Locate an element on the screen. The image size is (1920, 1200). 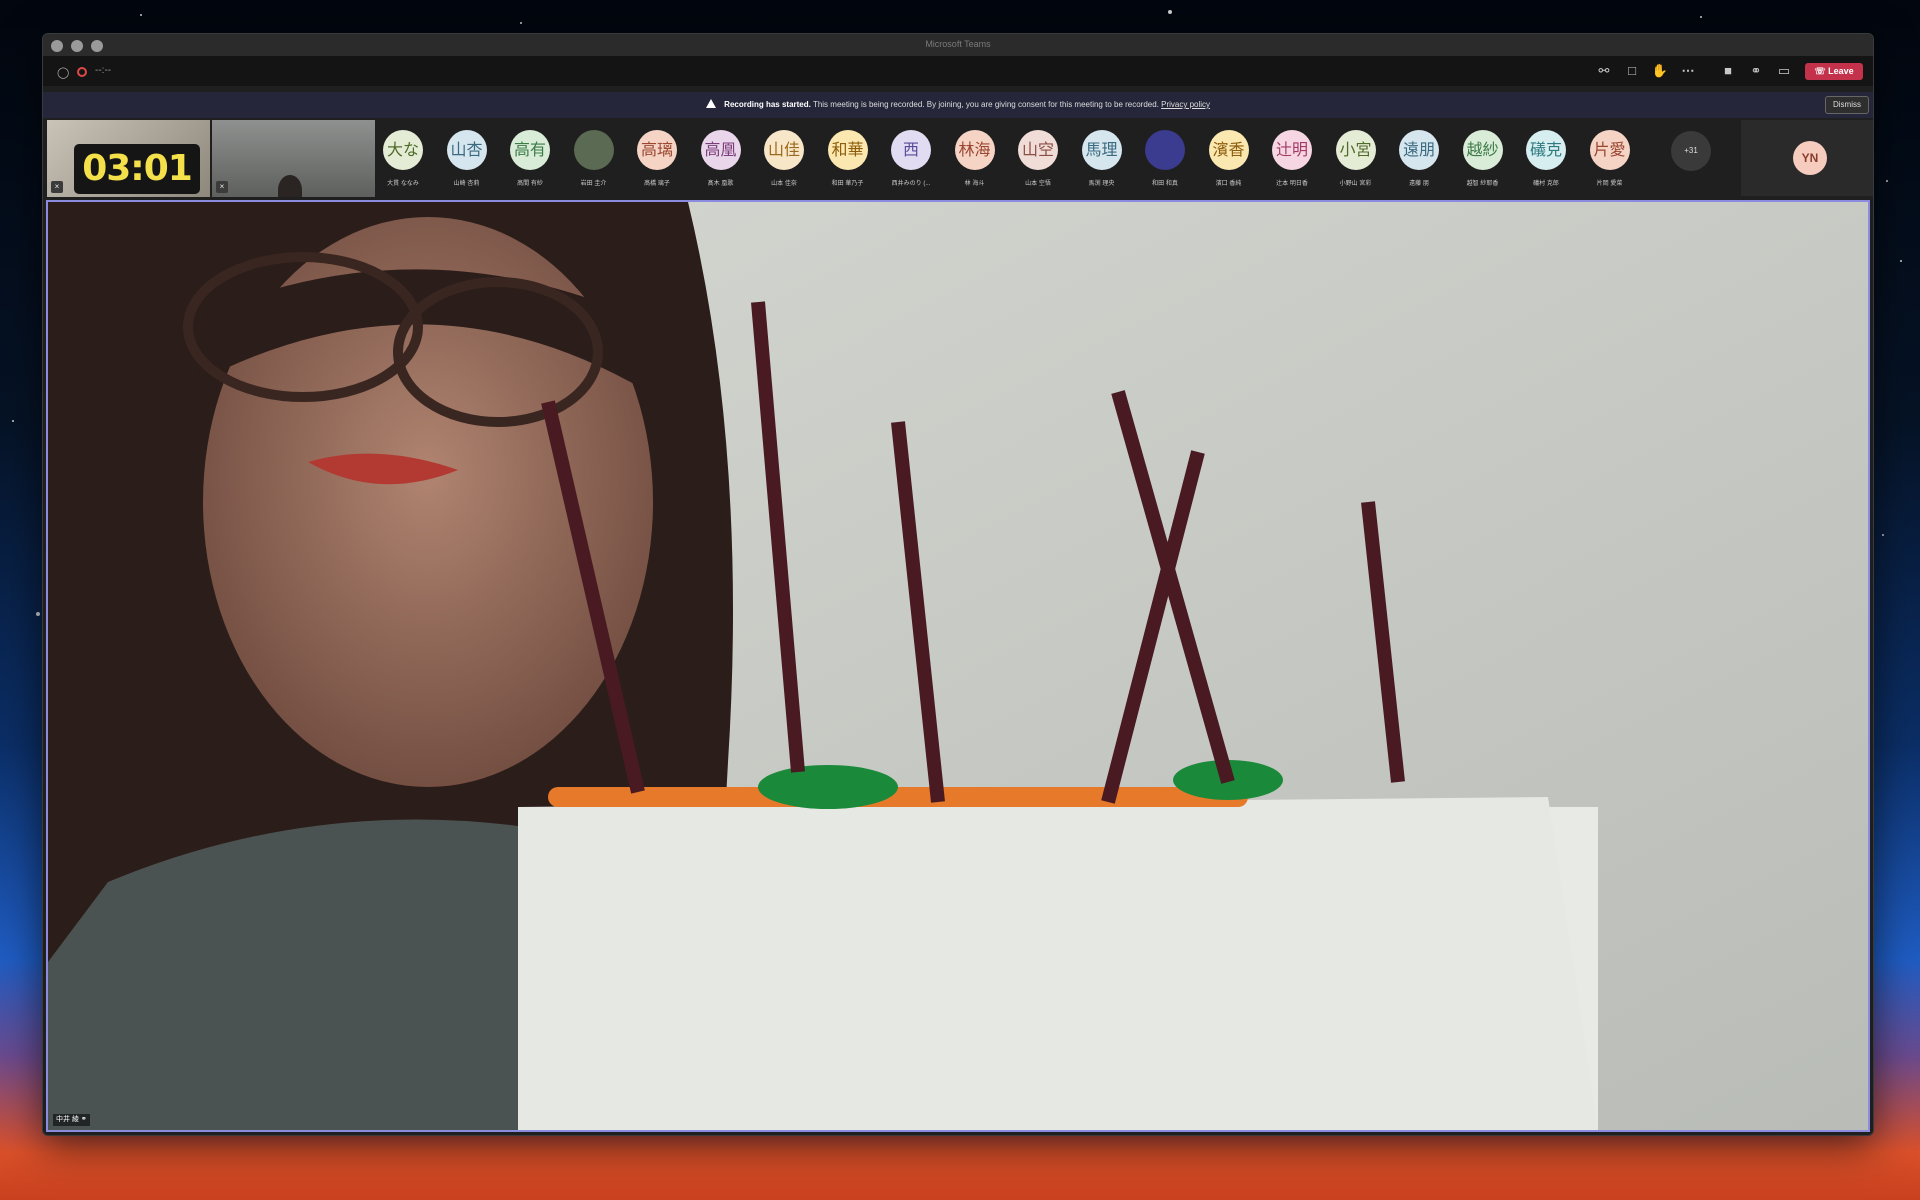
participant-avatar: 林海 is located at coordinates (974, 150).